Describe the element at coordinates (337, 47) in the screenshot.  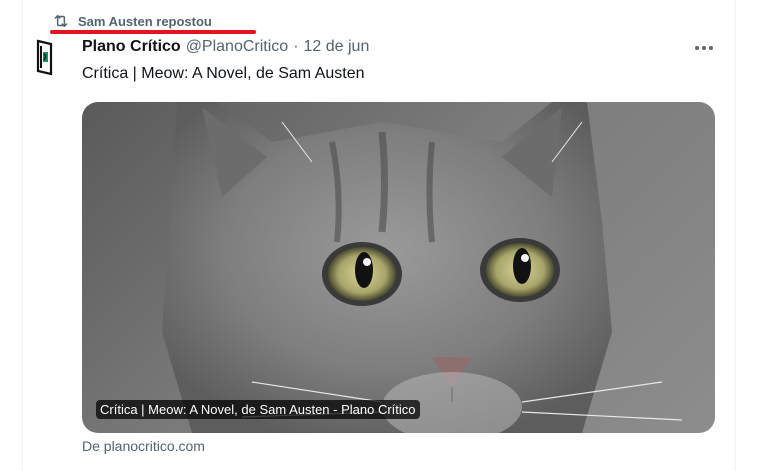
I see `post-date: 12 de jun` at that location.